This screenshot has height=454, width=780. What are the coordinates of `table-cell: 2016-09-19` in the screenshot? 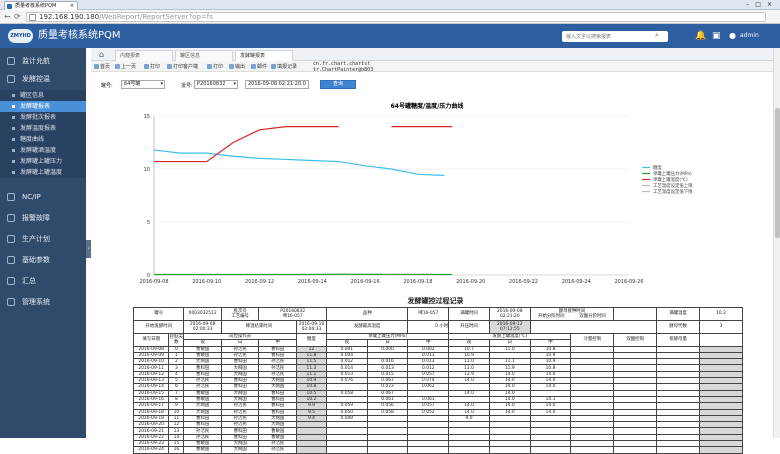 It's located at (151, 418).